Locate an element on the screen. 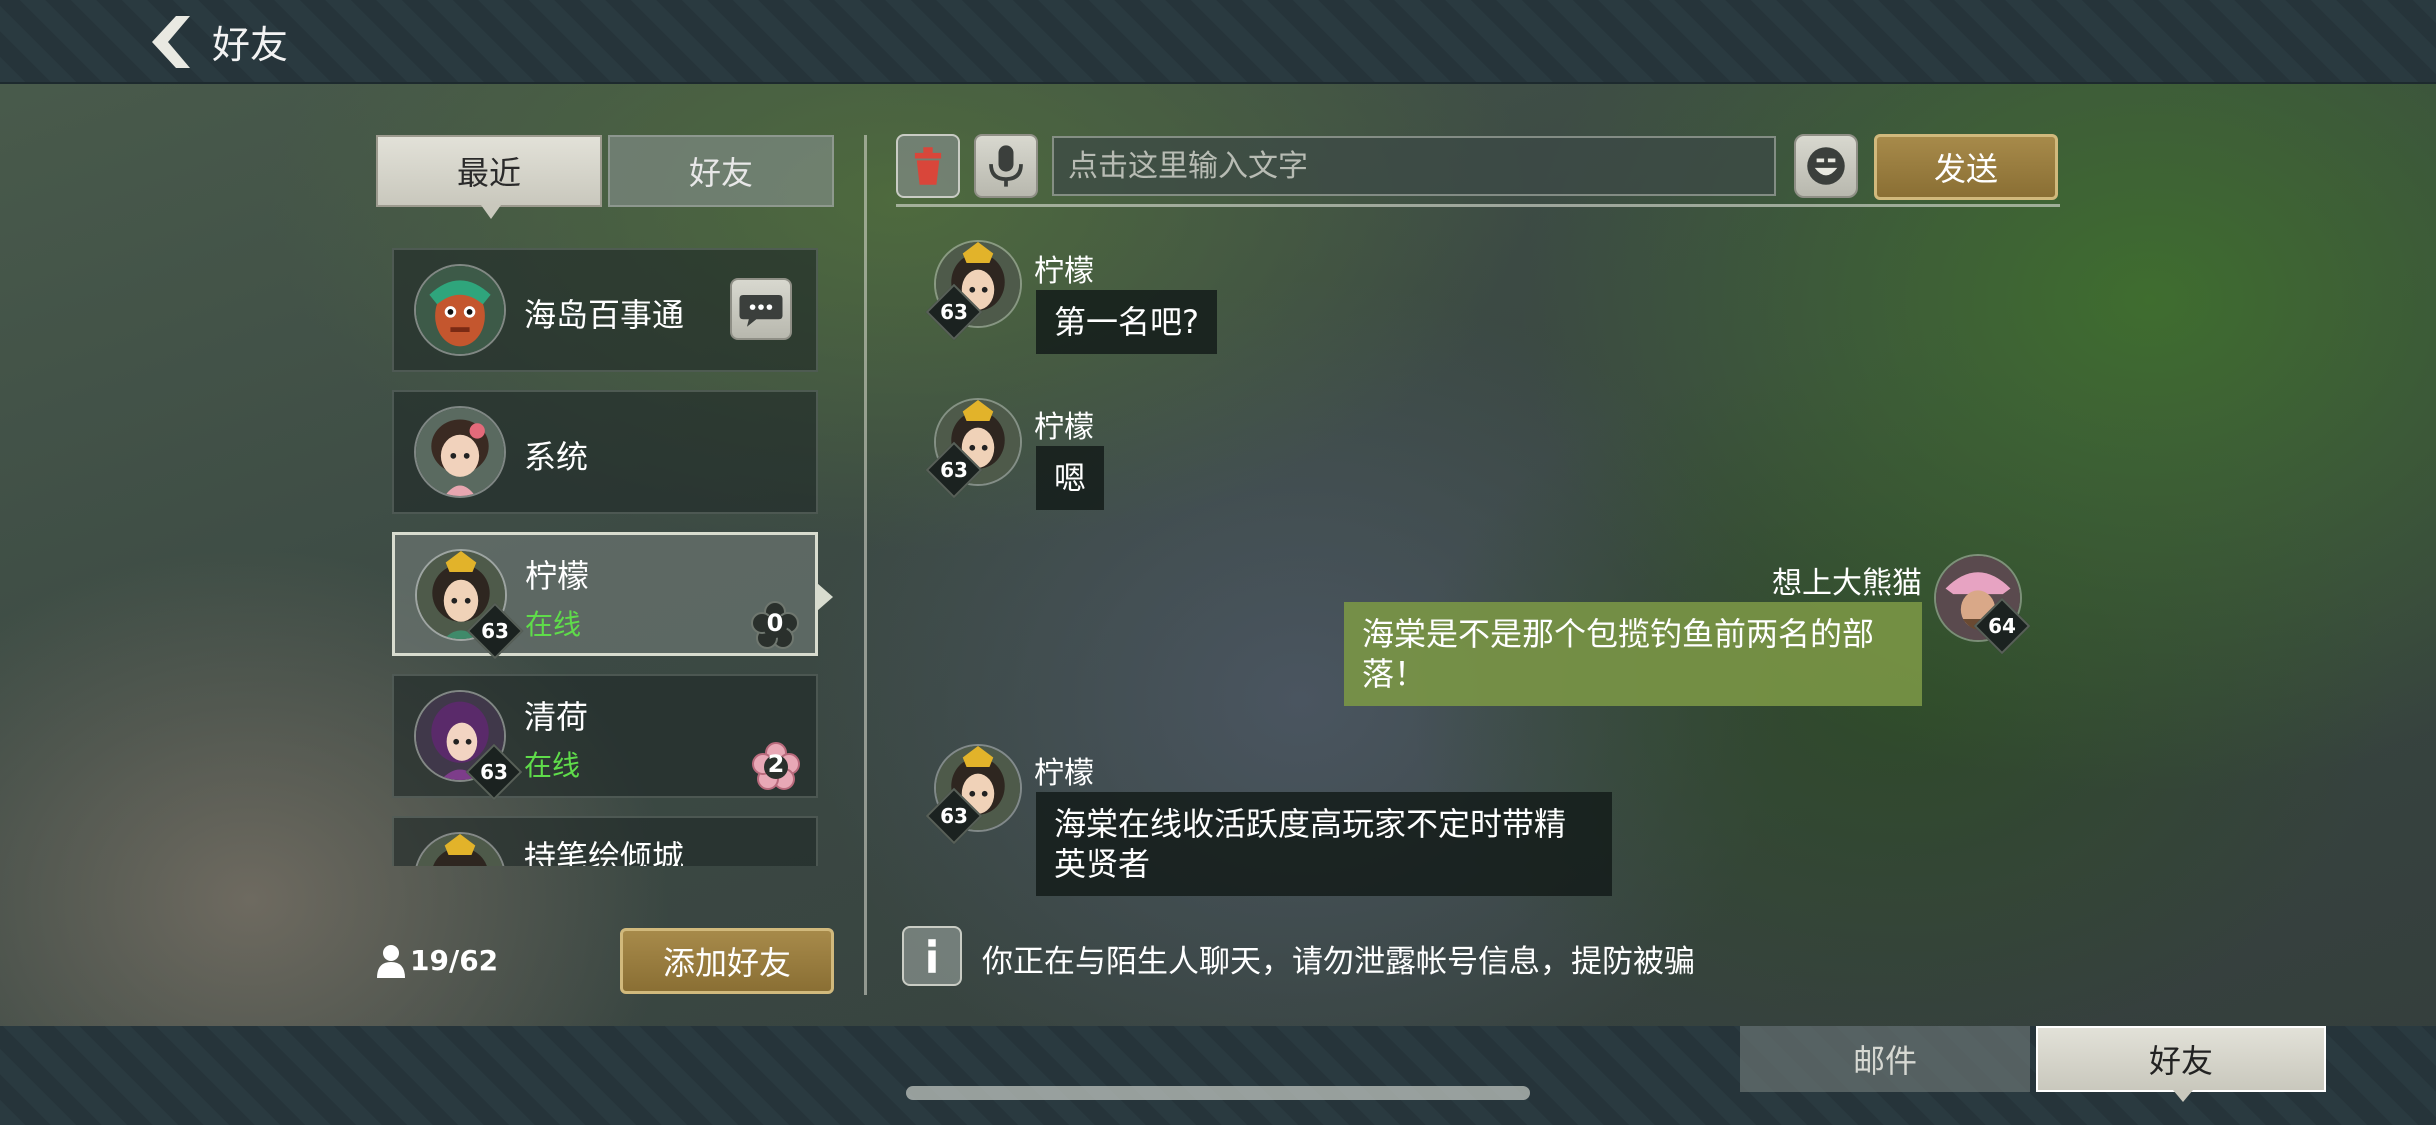  my-message-bubble: 海棠是不是那个包揽钓鱼前两名的部落！ is located at coordinates (1633, 654).